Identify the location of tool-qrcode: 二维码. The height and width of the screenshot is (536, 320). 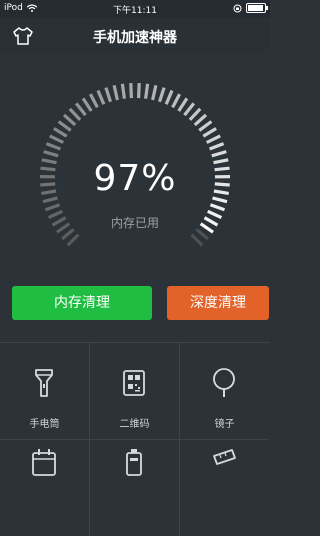
(135, 391).